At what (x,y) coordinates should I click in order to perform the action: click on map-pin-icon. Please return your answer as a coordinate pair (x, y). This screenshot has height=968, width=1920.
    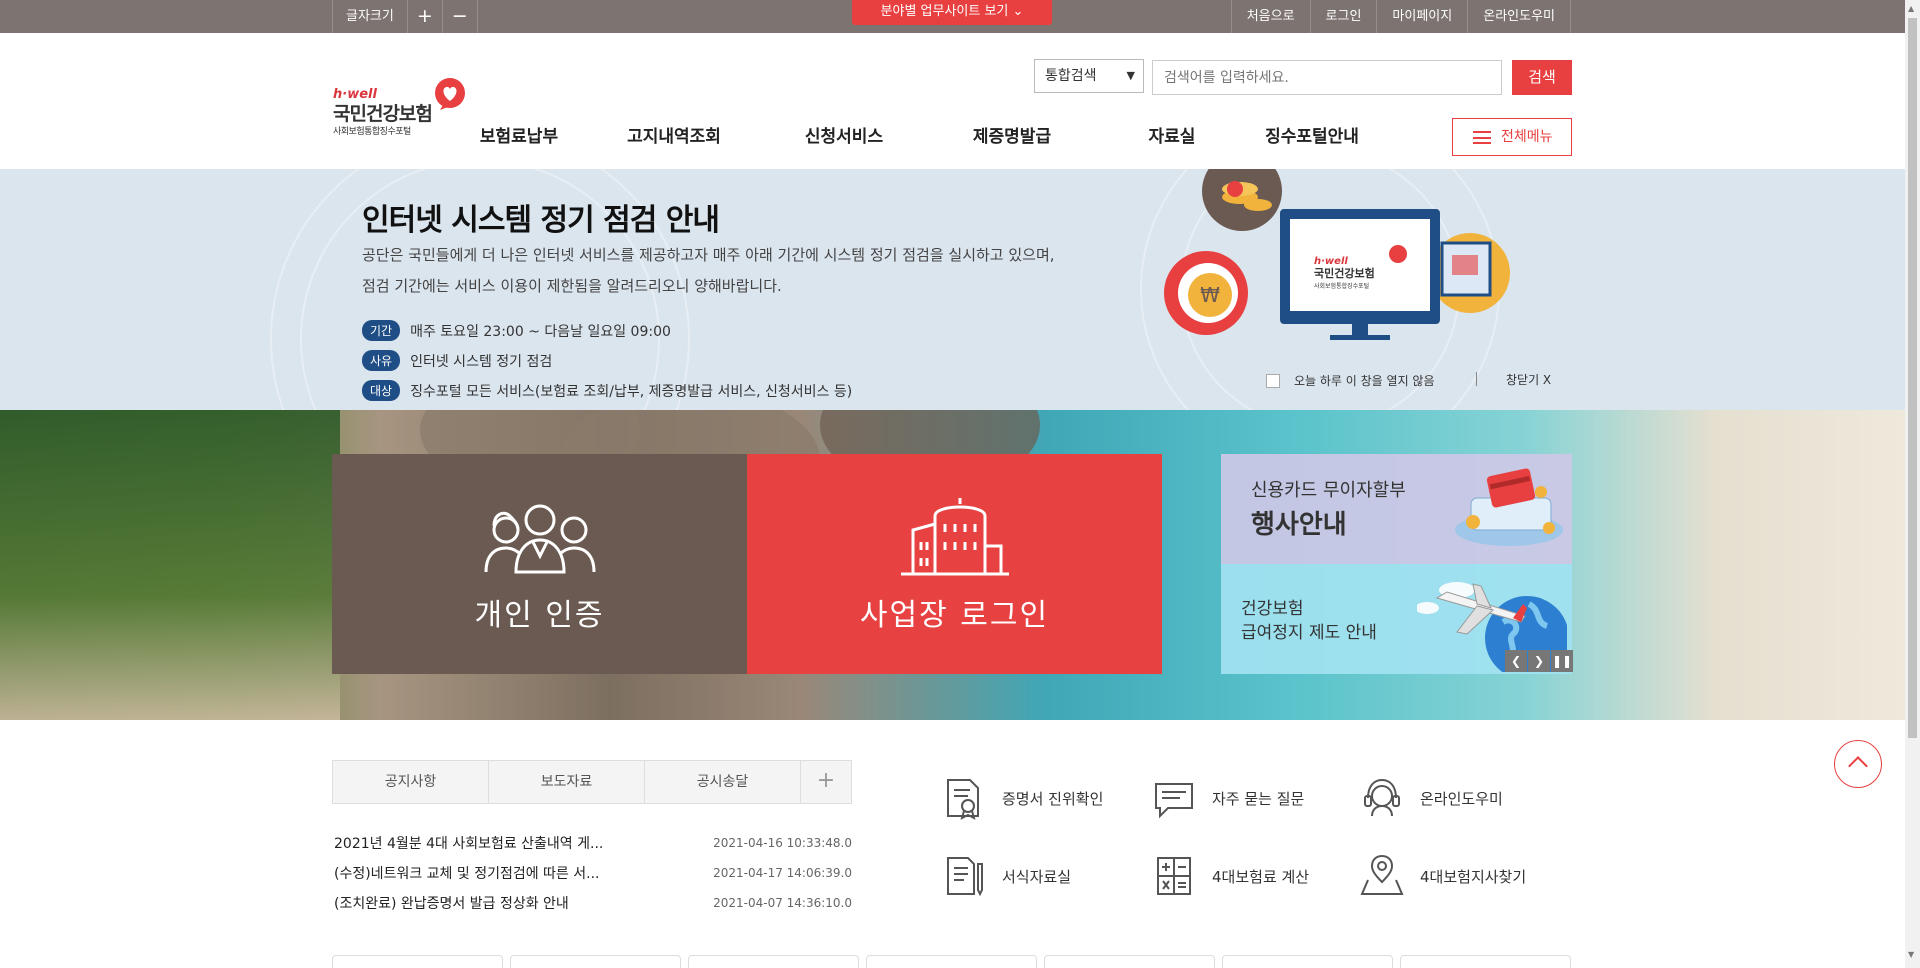
    Looking at the image, I should click on (1382, 874).